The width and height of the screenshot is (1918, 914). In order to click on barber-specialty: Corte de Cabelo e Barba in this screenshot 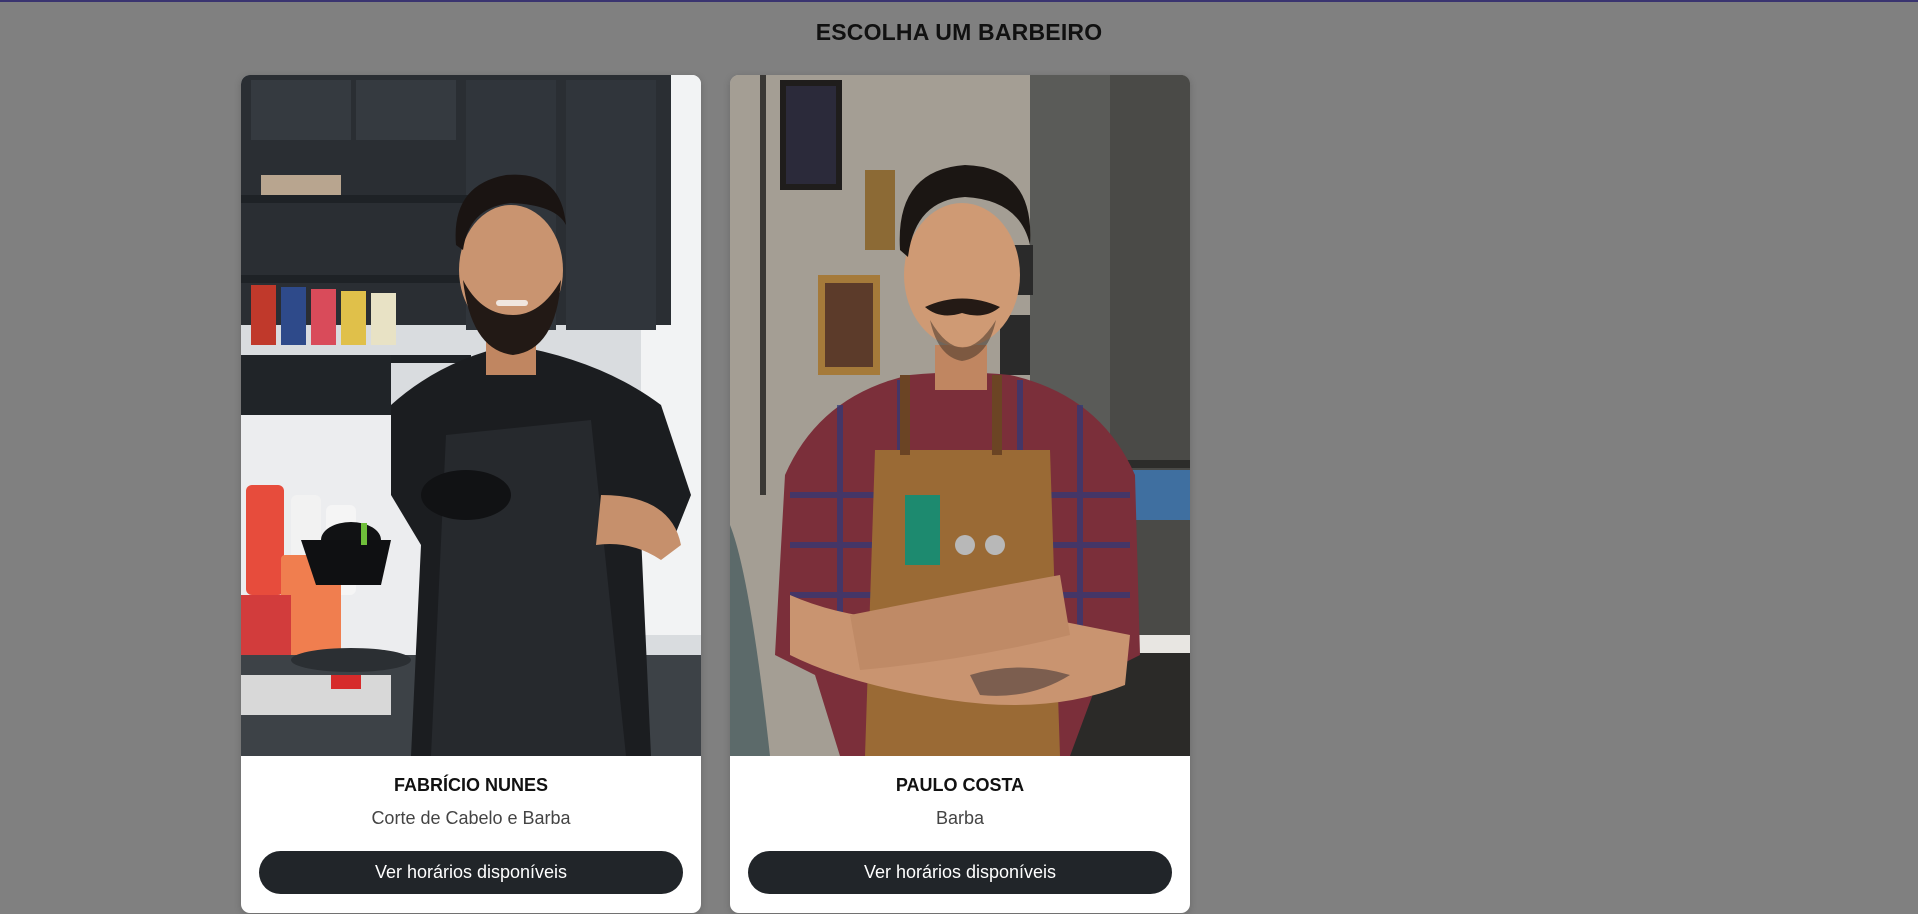, I will do `click(471, 818)`.